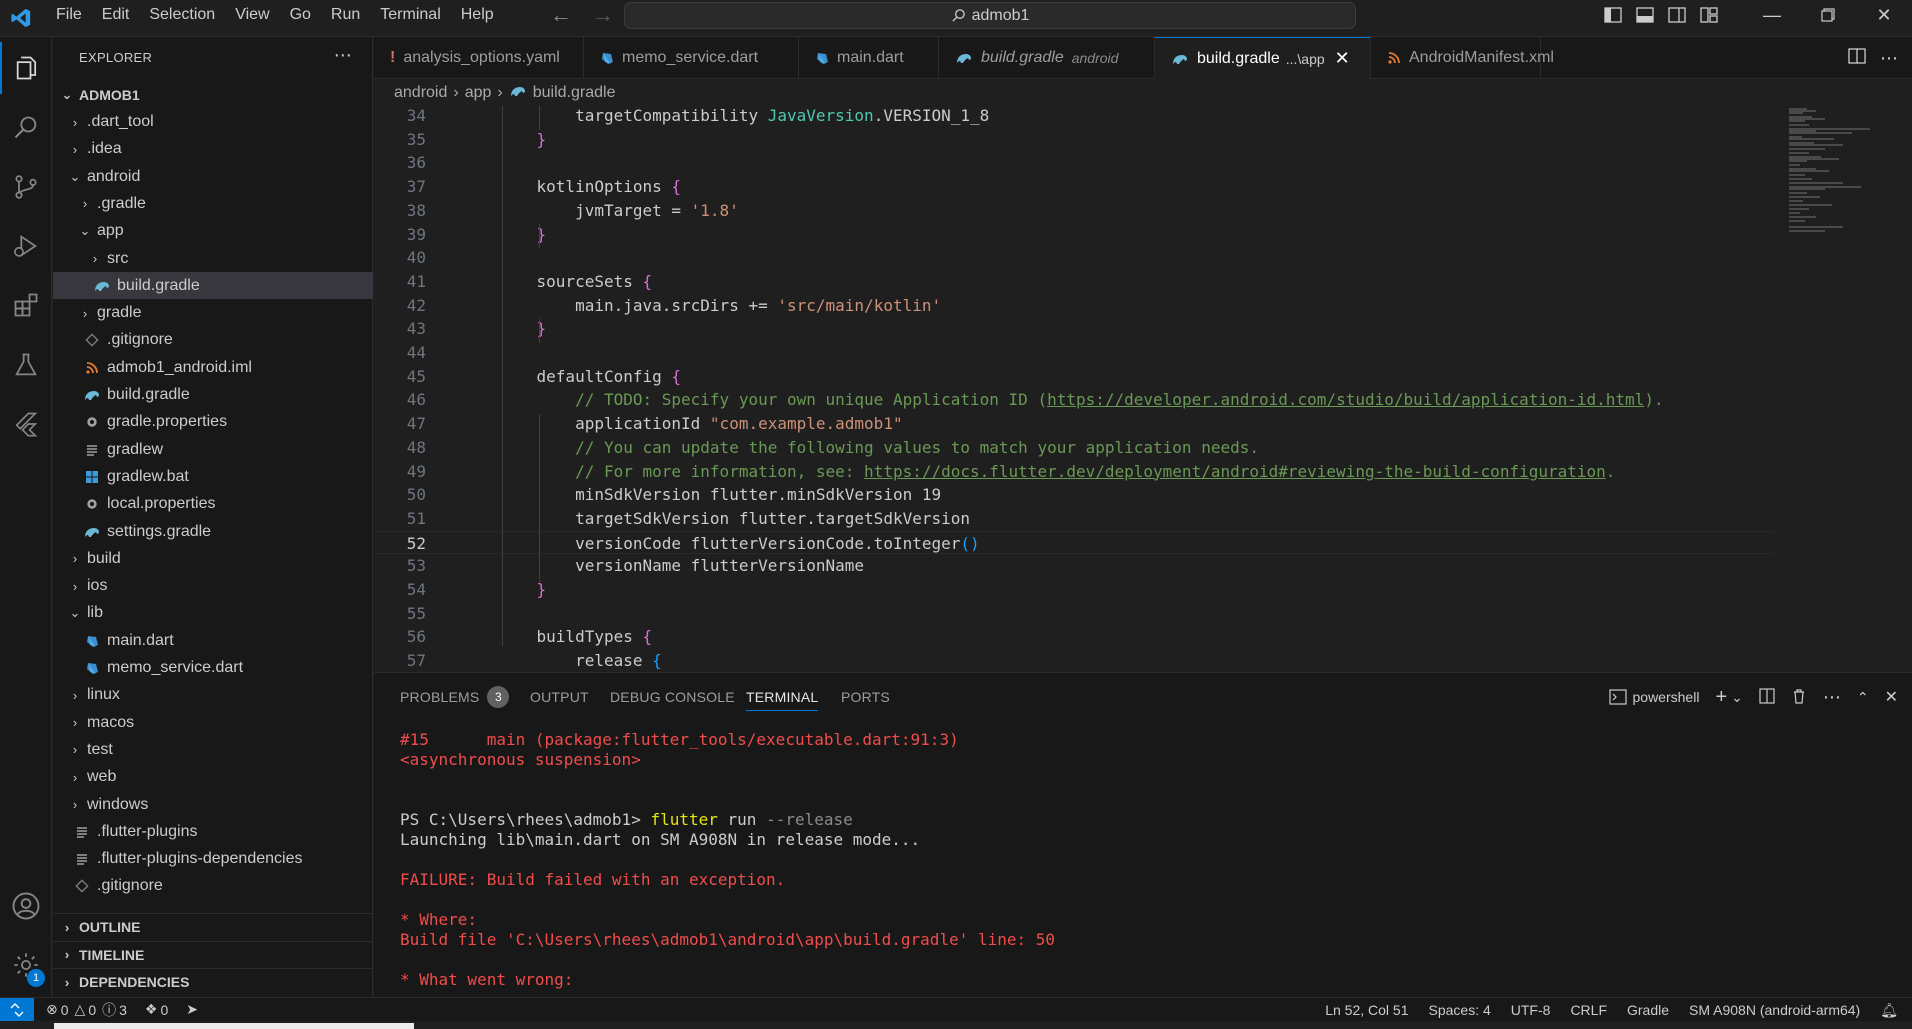 Image resolution: width=1912 pixels, height=1029 pixels. What do you see at coordinates (213, 926) in the screenshot?
I see `section-outline: › OUTLINE` at bounding box center [213, 926].